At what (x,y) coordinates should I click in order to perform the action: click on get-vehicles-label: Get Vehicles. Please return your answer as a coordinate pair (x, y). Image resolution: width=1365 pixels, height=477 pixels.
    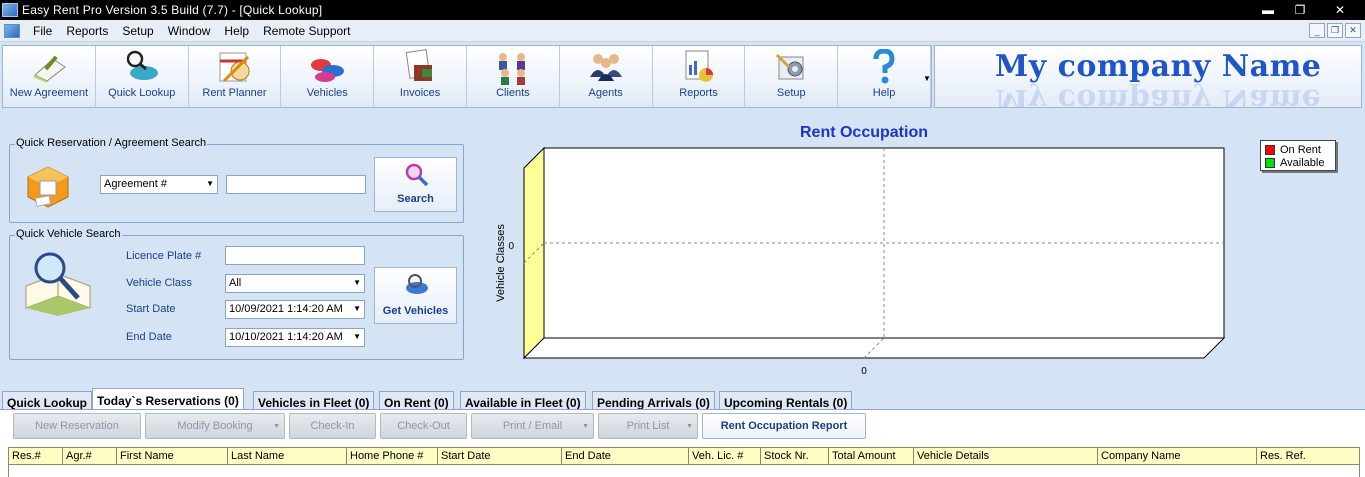
    Looking at the image, I should click on (415, 311).